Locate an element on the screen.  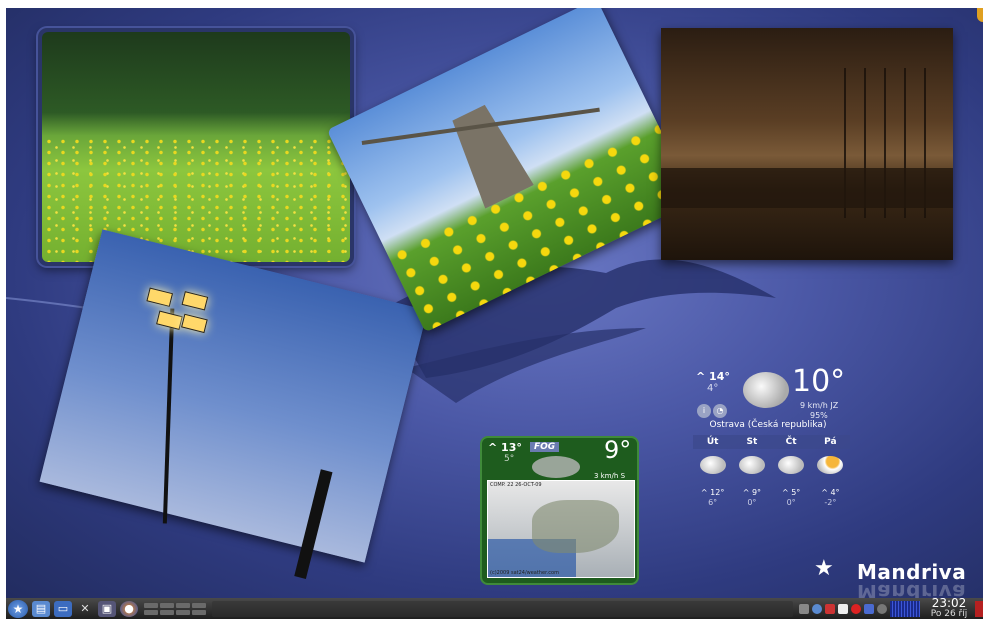
start-menu-icon: ★ is located at coordinates (18, 608).